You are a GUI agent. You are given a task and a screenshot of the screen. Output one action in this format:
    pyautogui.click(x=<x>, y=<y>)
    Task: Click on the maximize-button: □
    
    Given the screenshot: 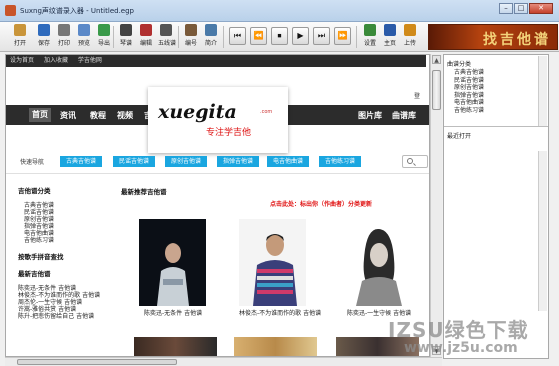 What is the action you would take?
    pyautogui.click(x=521, y=8)
    